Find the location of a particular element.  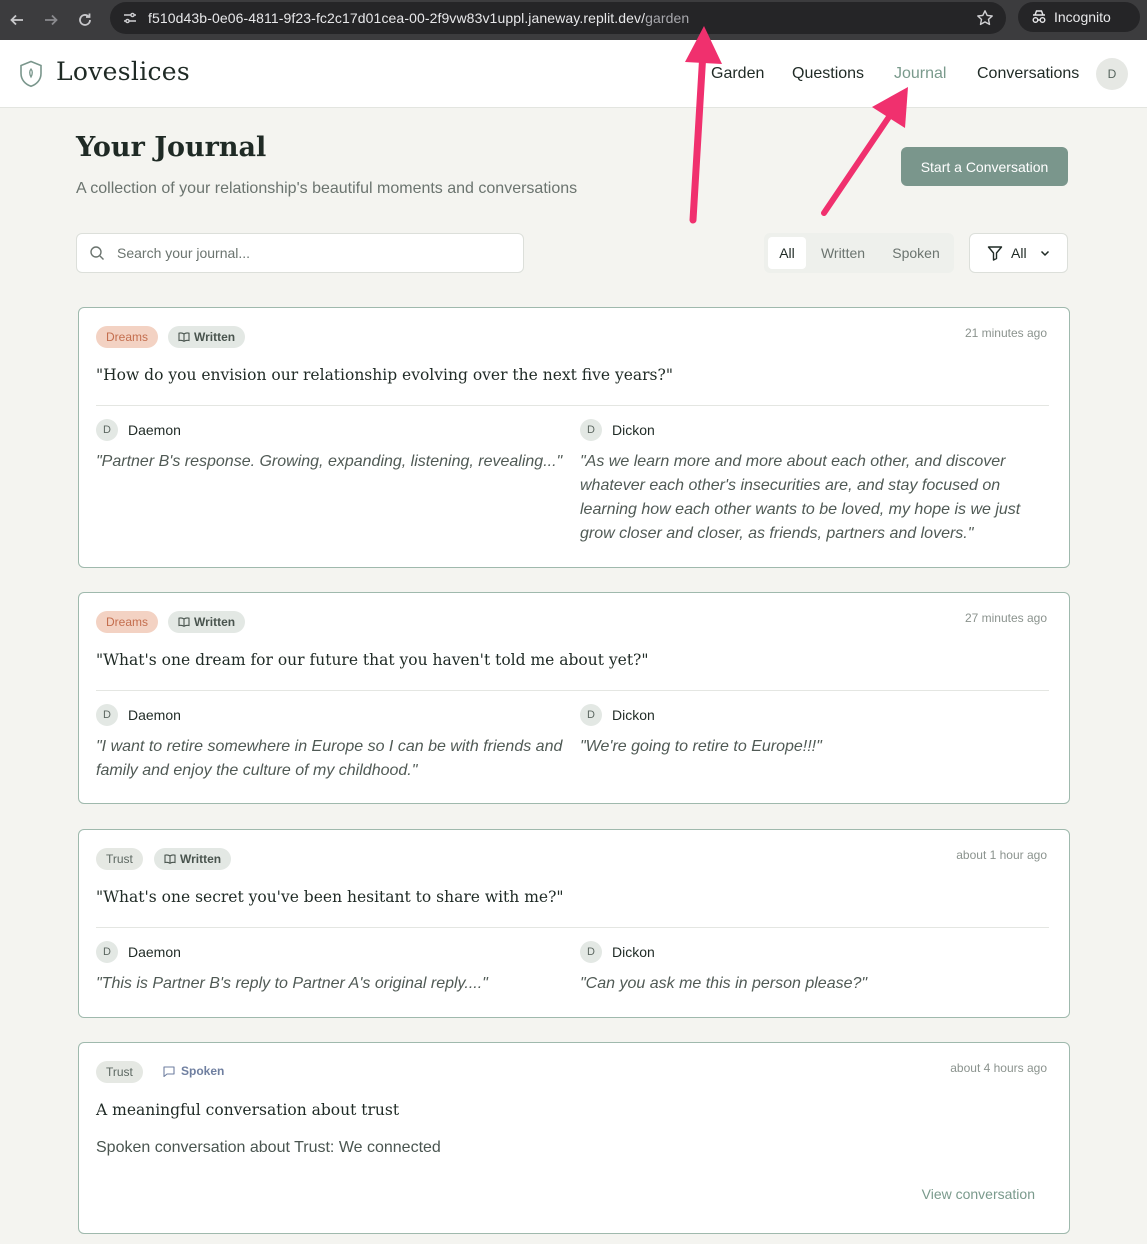

chevron-down-icon is located at coordinates (1044, 253).